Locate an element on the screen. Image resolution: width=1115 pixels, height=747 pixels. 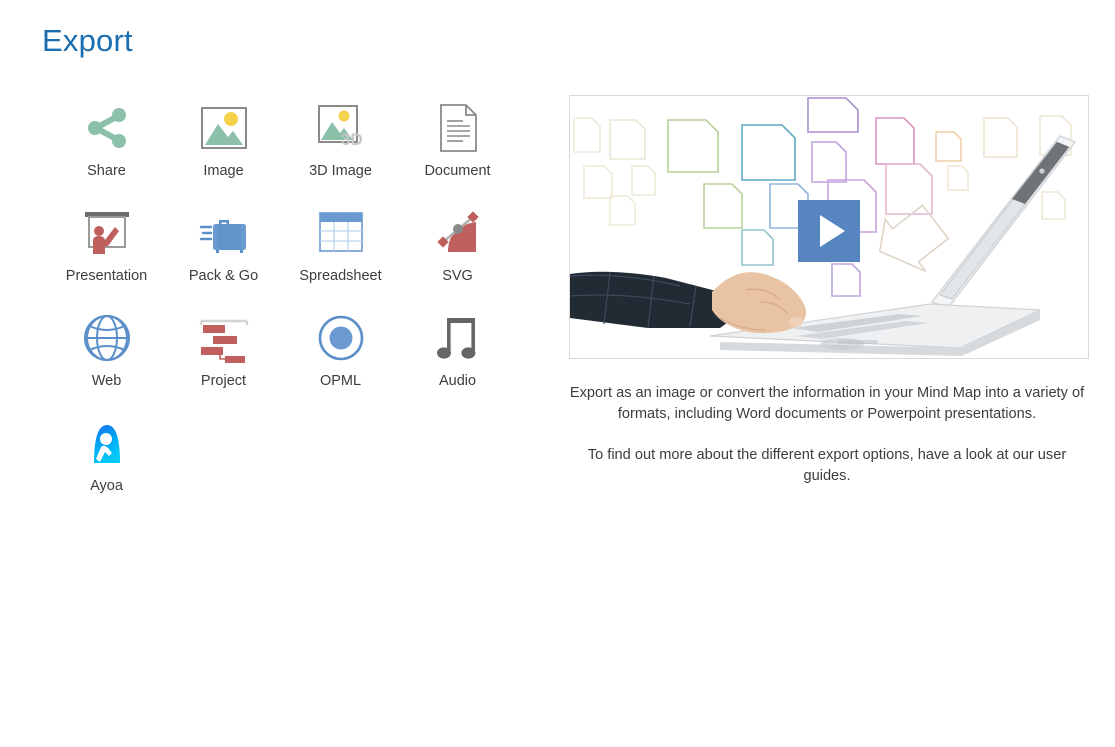
spreadsheet-icon is located at coordinates (341, 233).